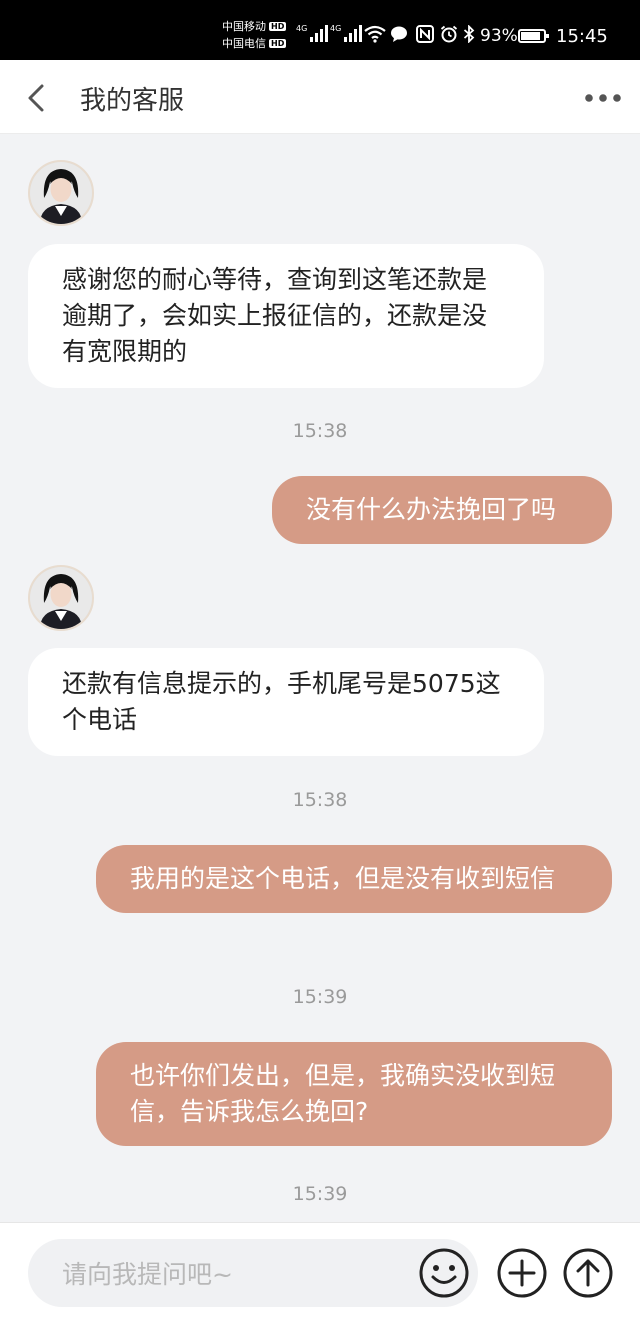 The width and height of the screenshot is (640, 1320). Describe the element at coordinates (533, 36) in the screenshot. I see `battery-icon` at that location.